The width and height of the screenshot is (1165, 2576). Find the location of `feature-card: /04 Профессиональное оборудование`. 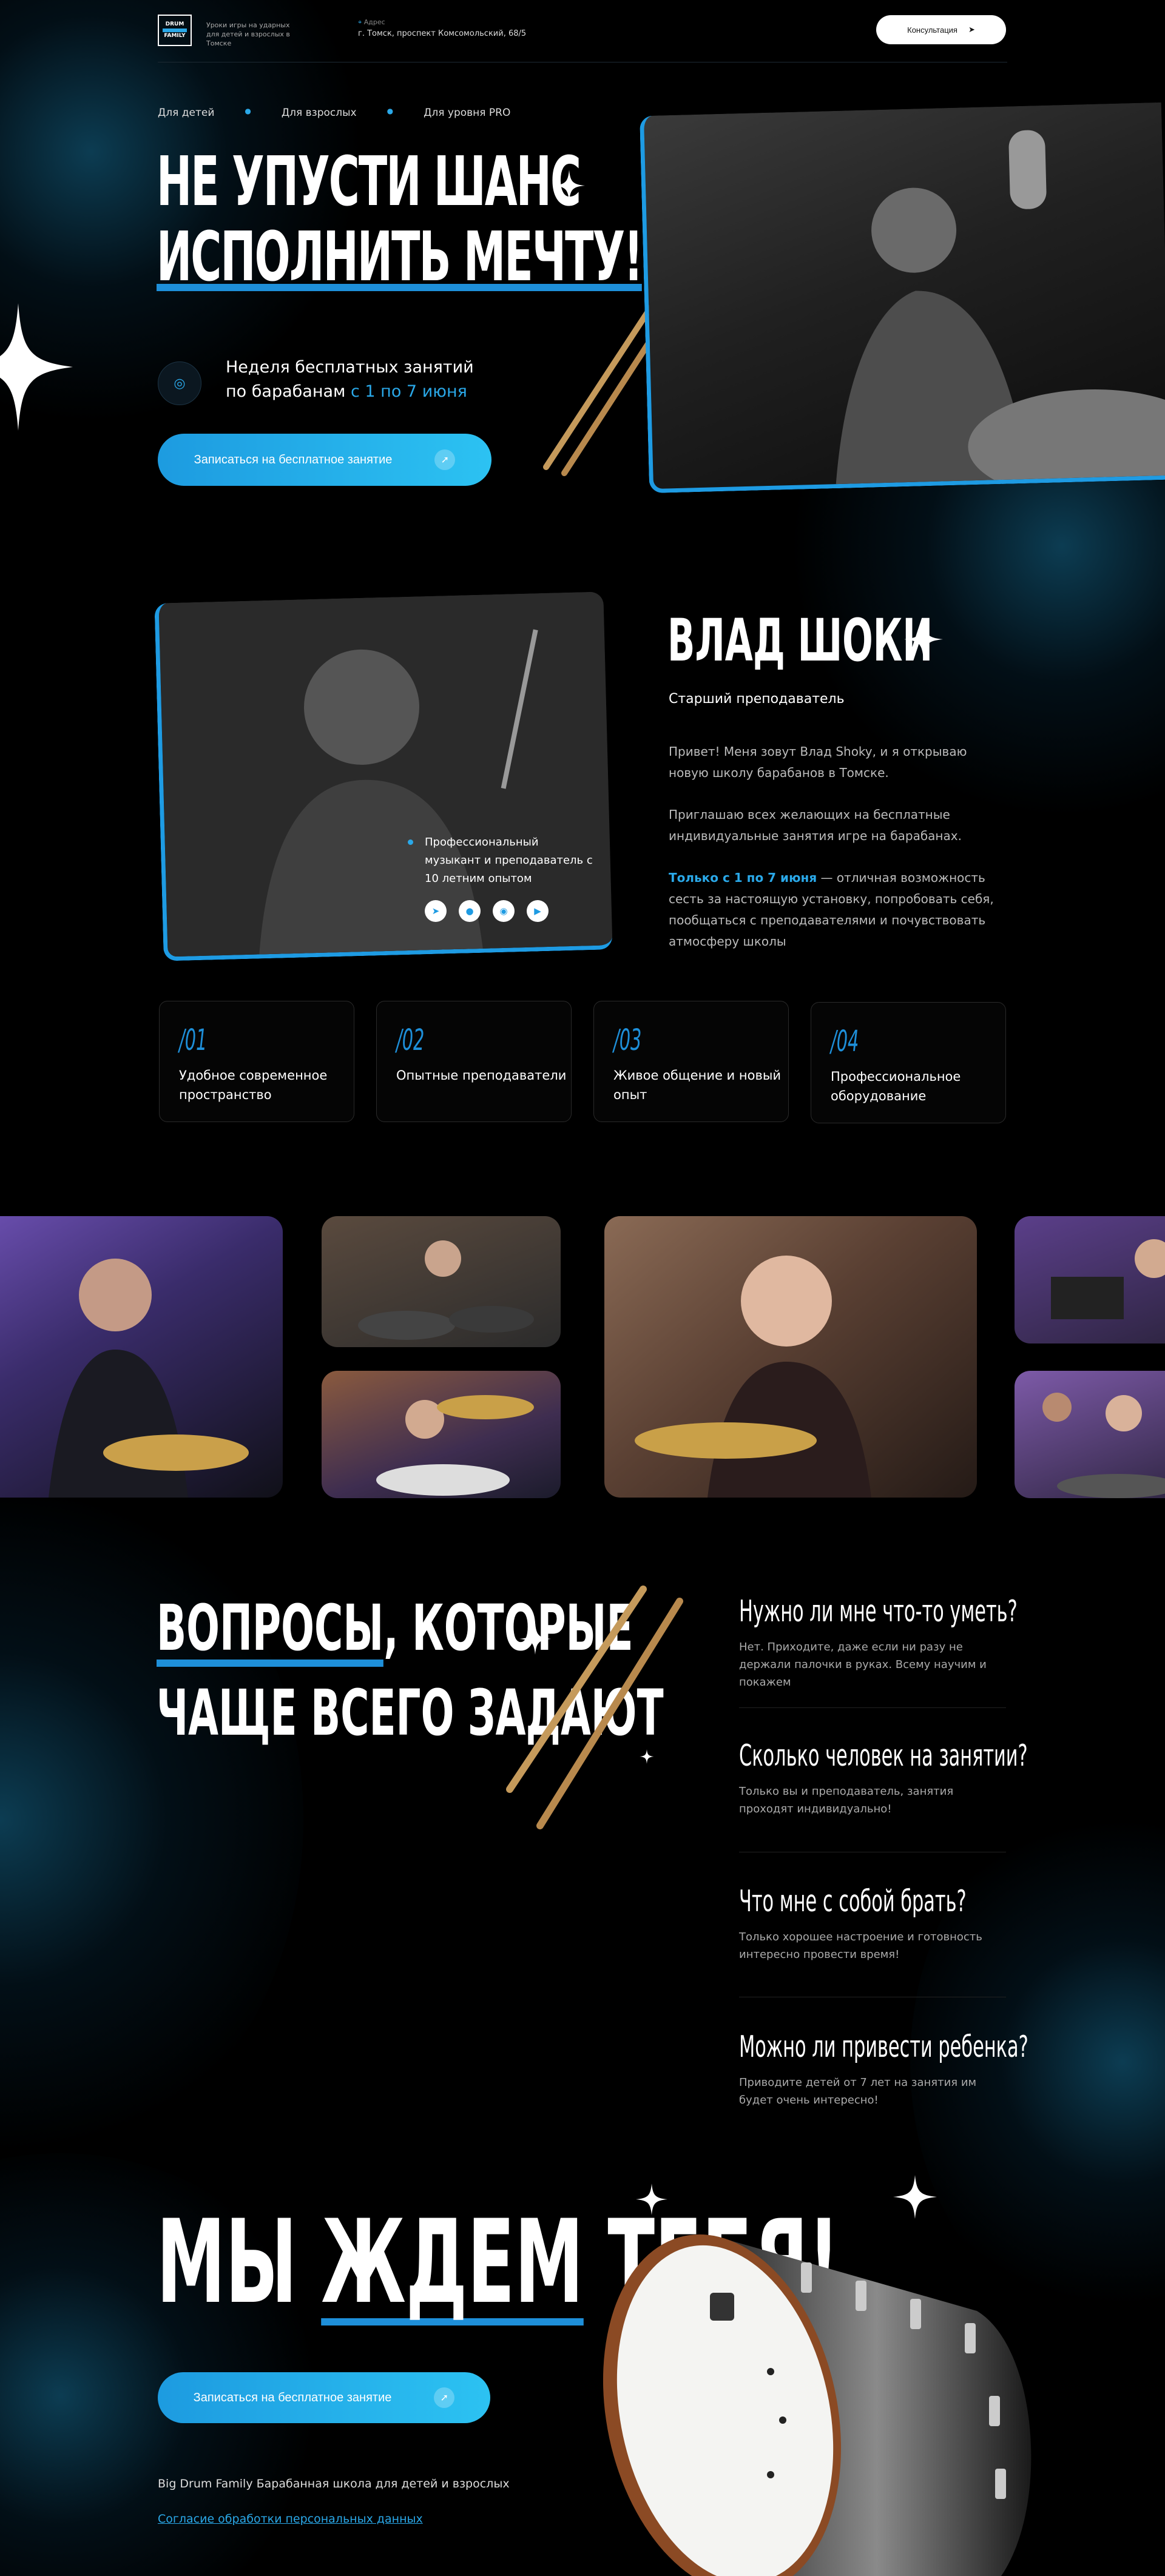

feature-card: /04 Профессиональное оборудование is located at coordinates (908, 1062).